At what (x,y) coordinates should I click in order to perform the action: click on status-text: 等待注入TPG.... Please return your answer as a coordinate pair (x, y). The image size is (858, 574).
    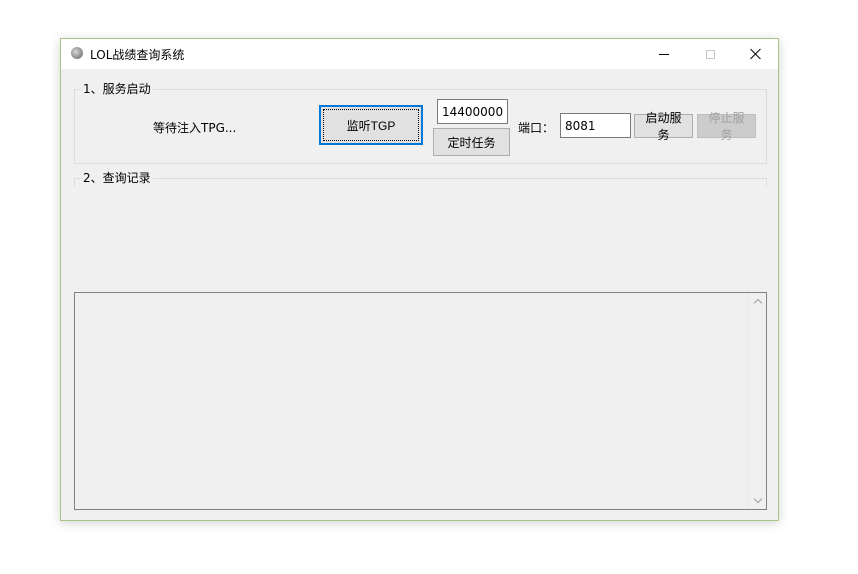
    Looking at the image, I should click on (195, 128).